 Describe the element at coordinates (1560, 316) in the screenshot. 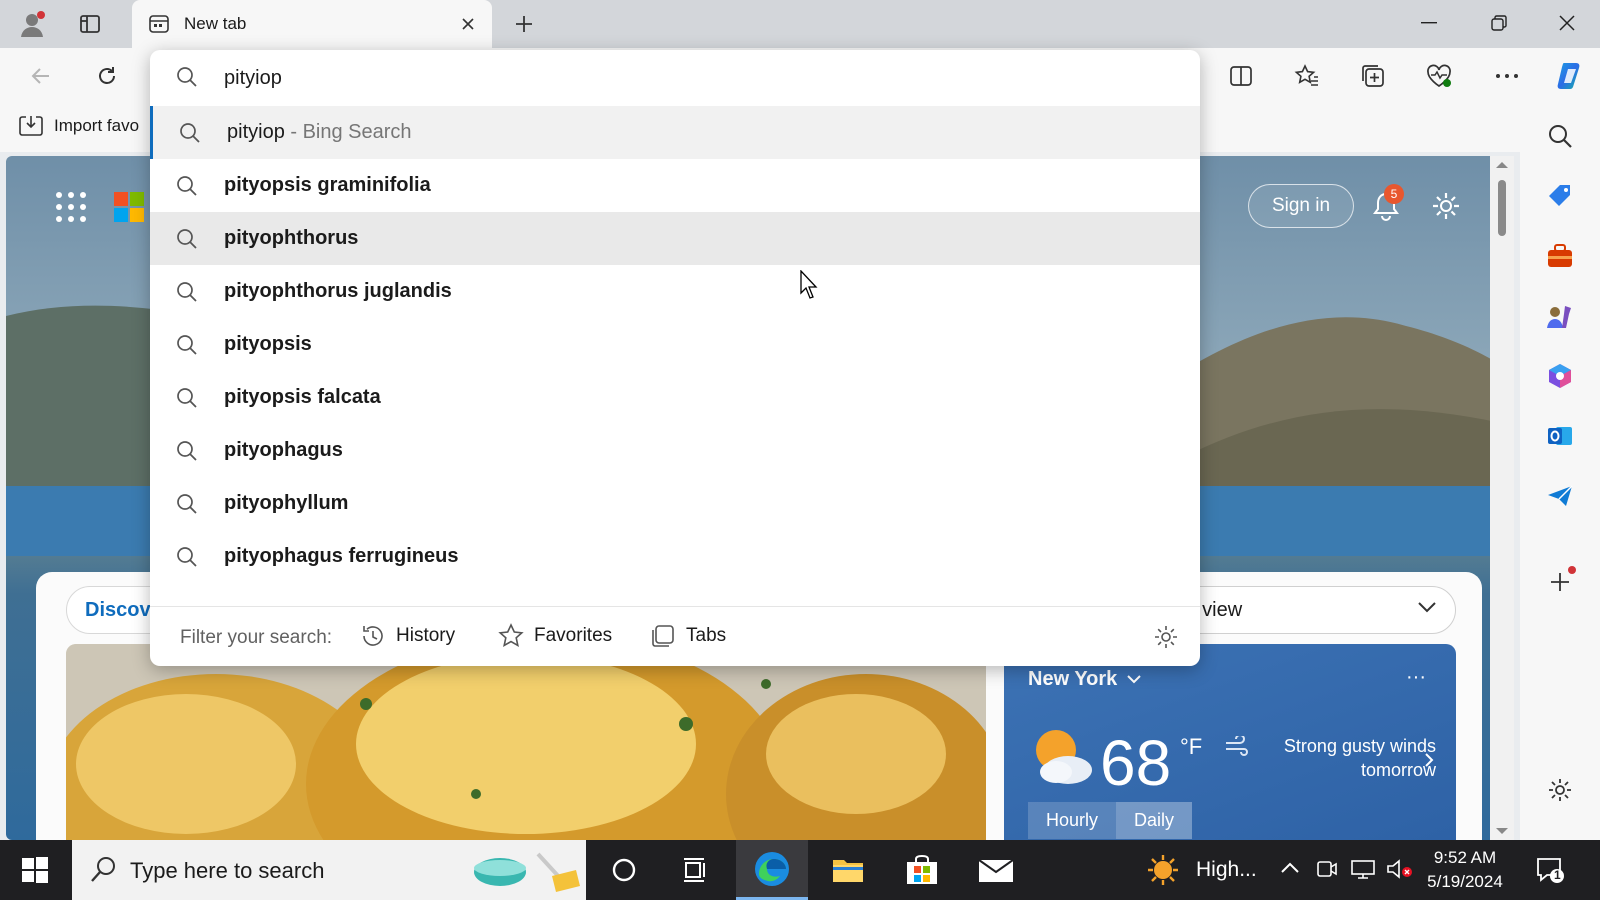

I see `games-icon` at that location.